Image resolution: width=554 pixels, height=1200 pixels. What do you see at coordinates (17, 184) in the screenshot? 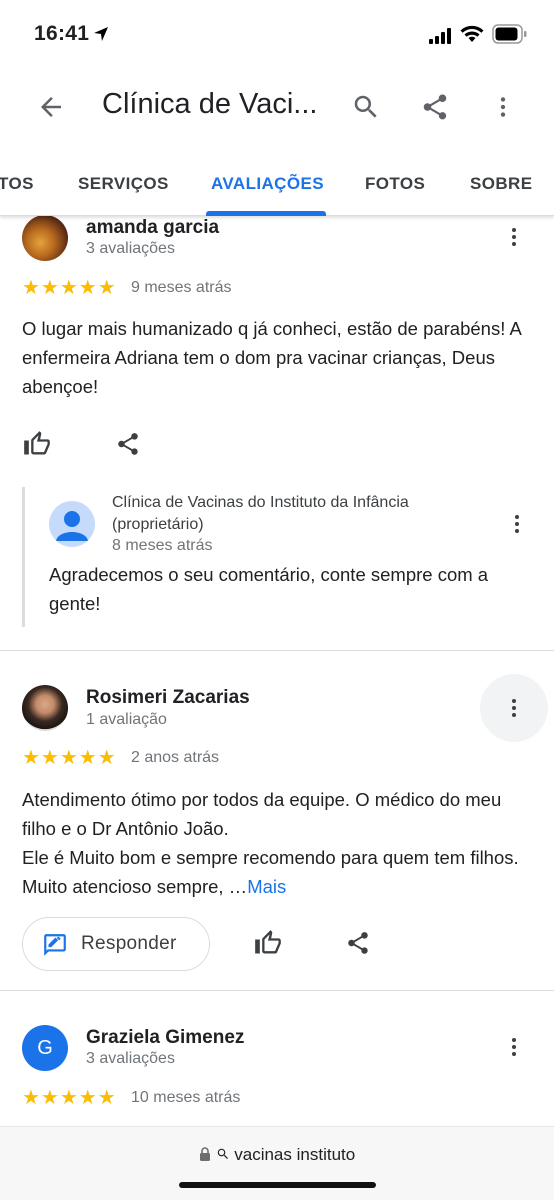
I see `tab-fotos-partial: TOS` at bounding box center [17, 184].